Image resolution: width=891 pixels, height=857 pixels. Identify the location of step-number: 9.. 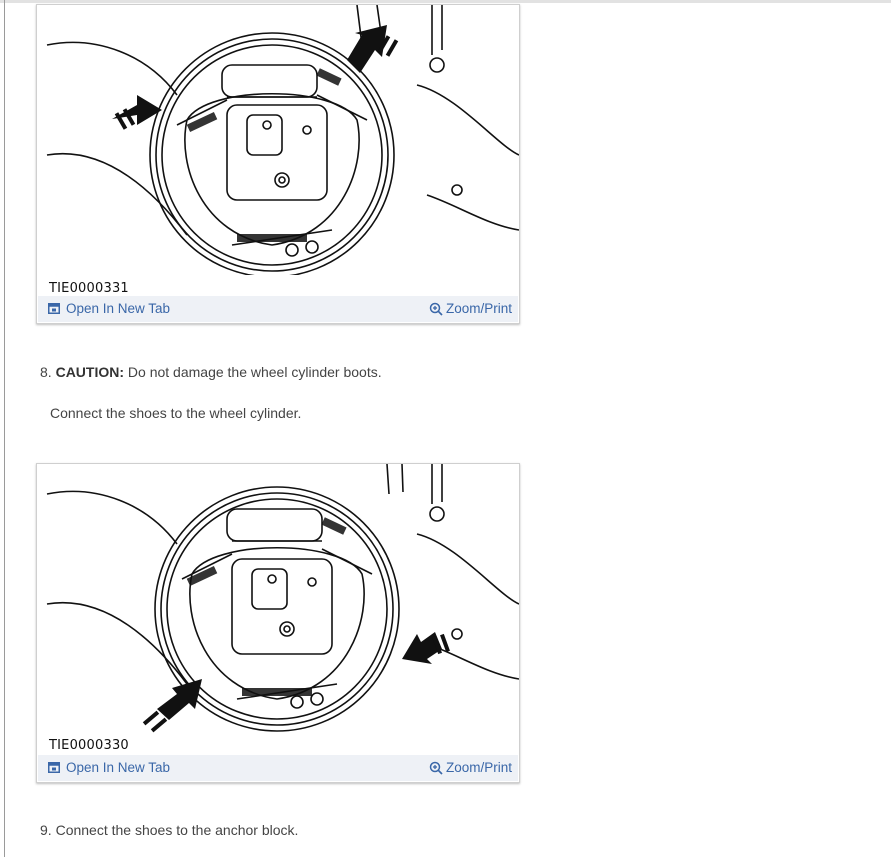
(46, 830).